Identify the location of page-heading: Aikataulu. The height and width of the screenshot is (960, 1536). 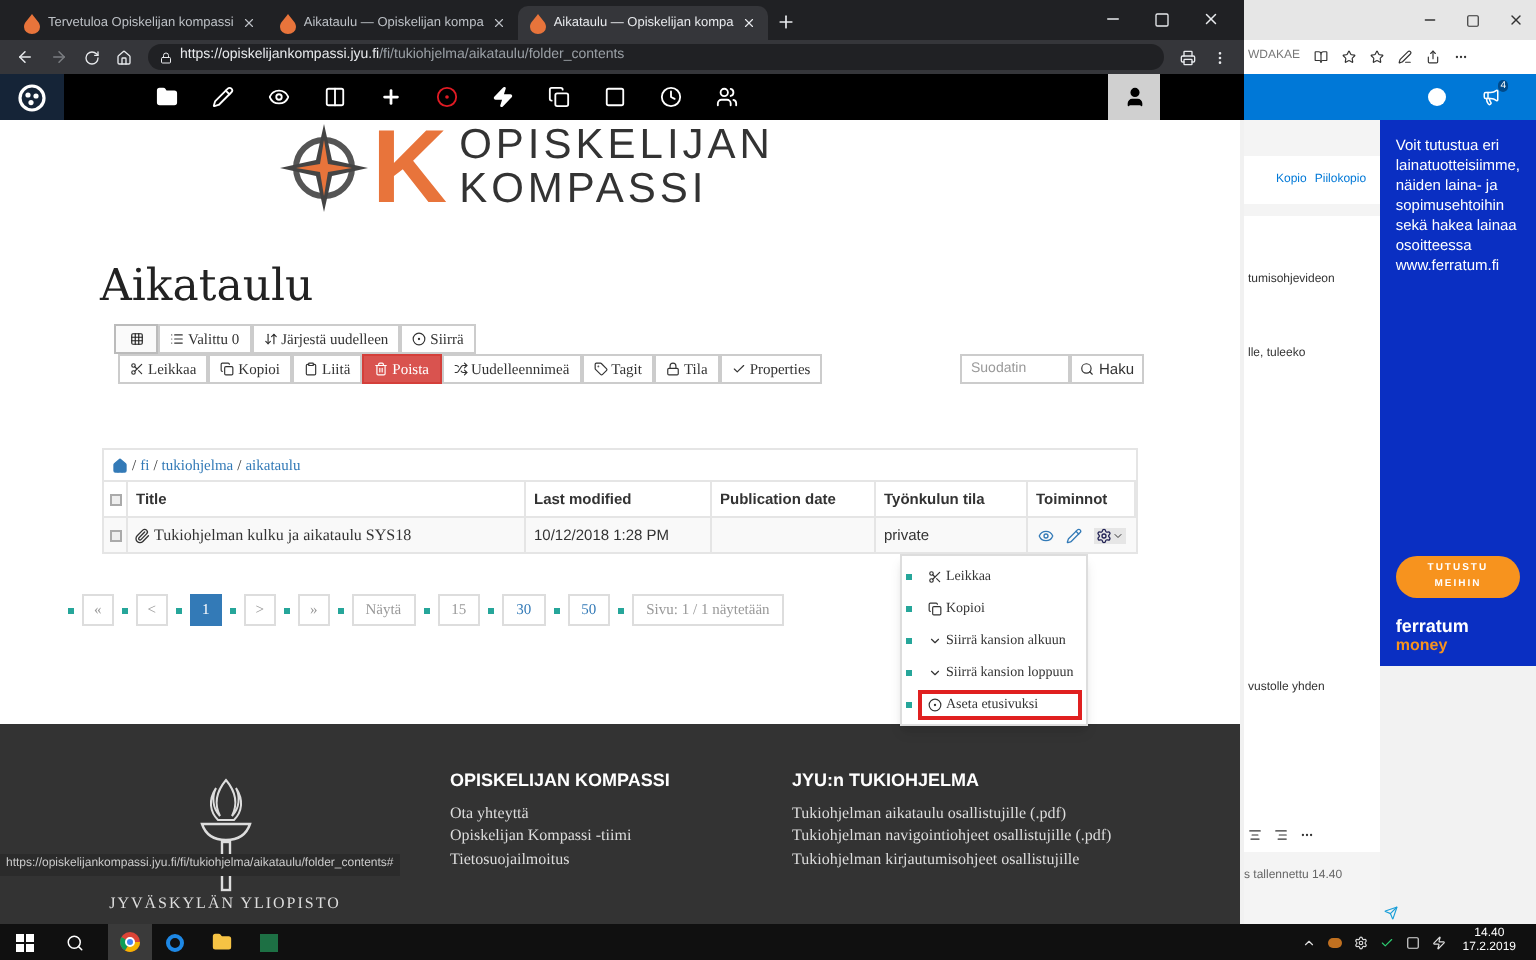
(208, 288).